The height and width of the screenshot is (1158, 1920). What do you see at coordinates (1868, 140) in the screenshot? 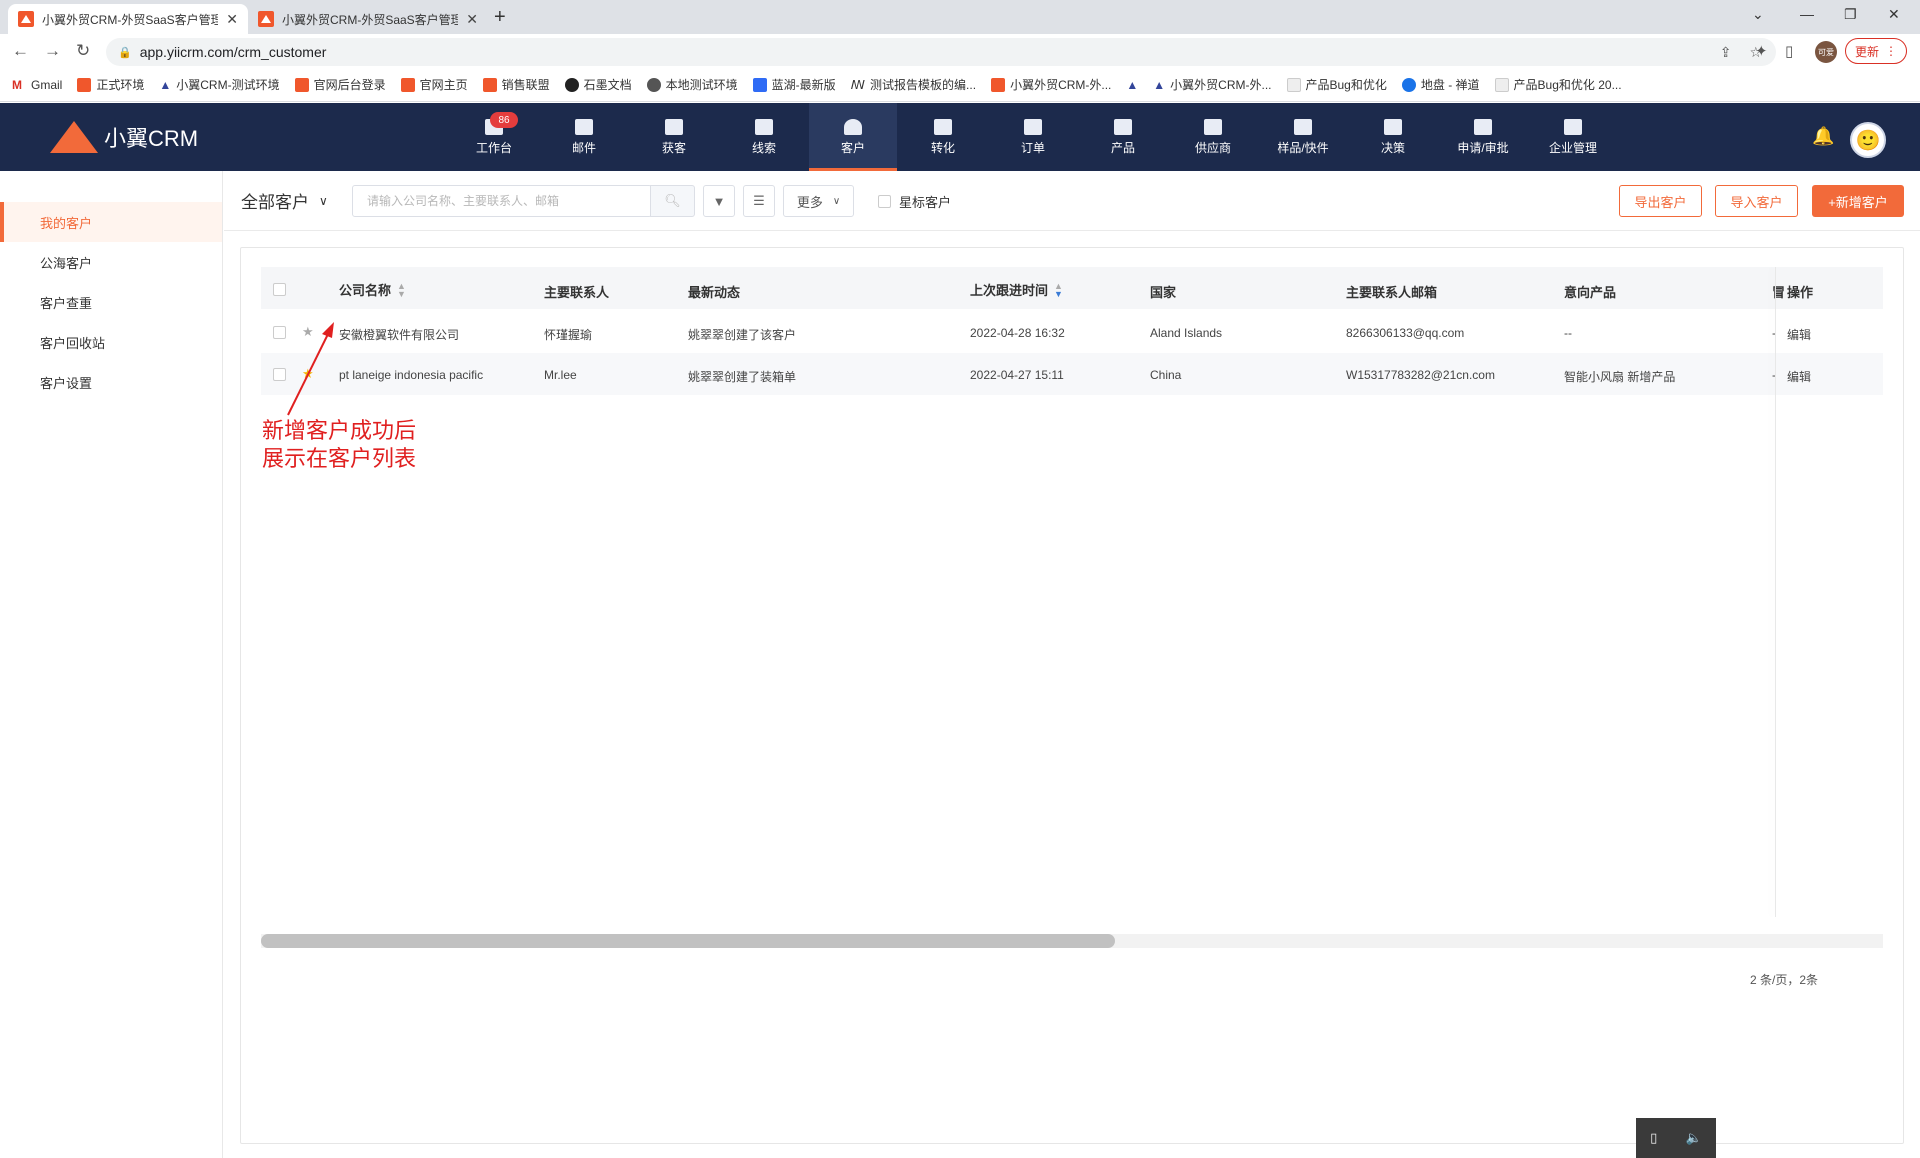
I see `user-avatar: 🙂` at bounding box center [1868, 140].